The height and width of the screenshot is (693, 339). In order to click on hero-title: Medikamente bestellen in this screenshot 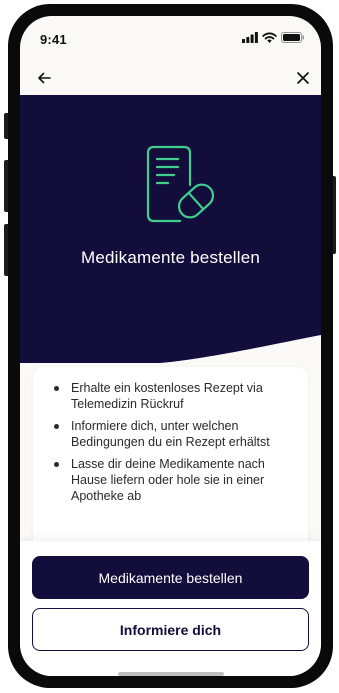, I will do `click(170, 257)`.